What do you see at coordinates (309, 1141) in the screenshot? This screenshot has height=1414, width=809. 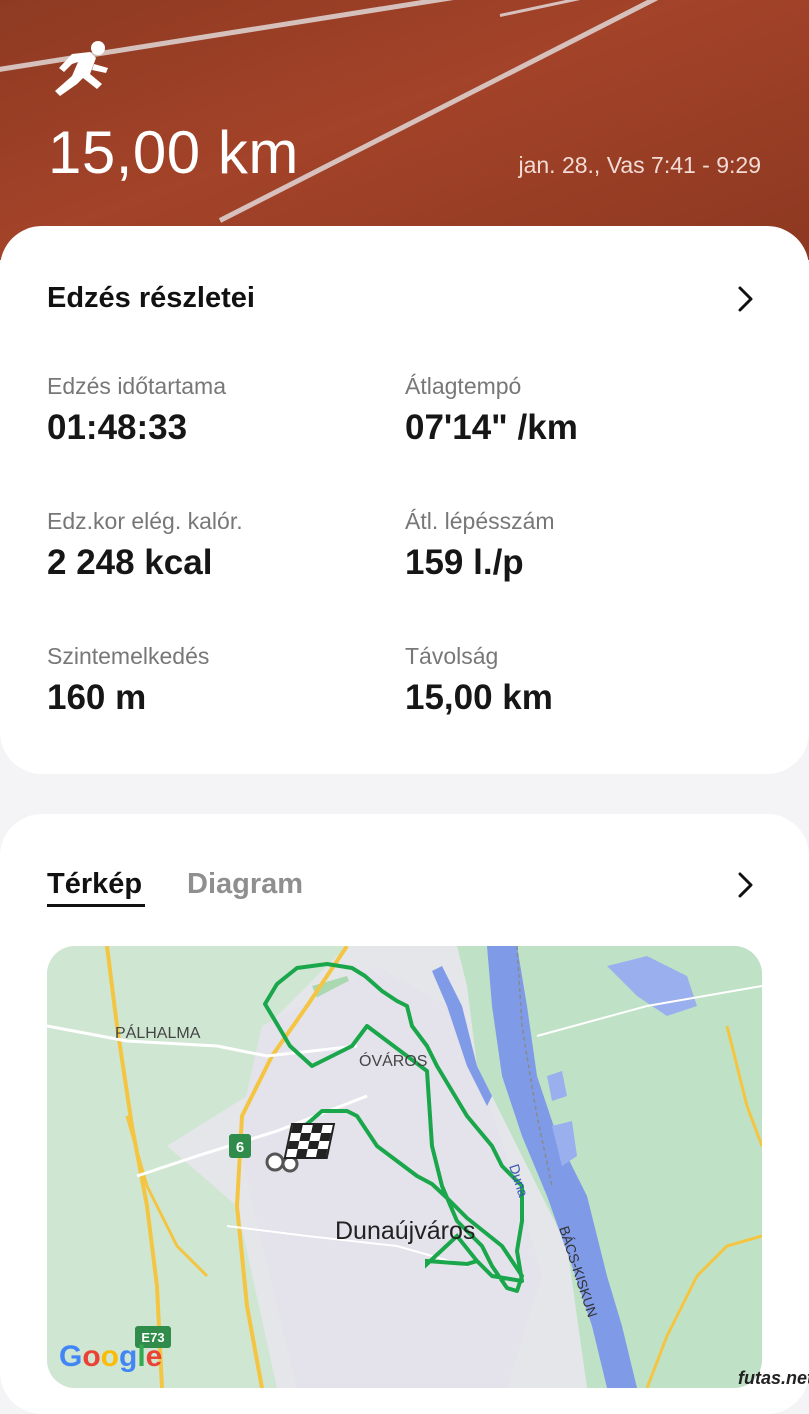 I see `finish-flag-icon` at bounding box center [309, 1141].